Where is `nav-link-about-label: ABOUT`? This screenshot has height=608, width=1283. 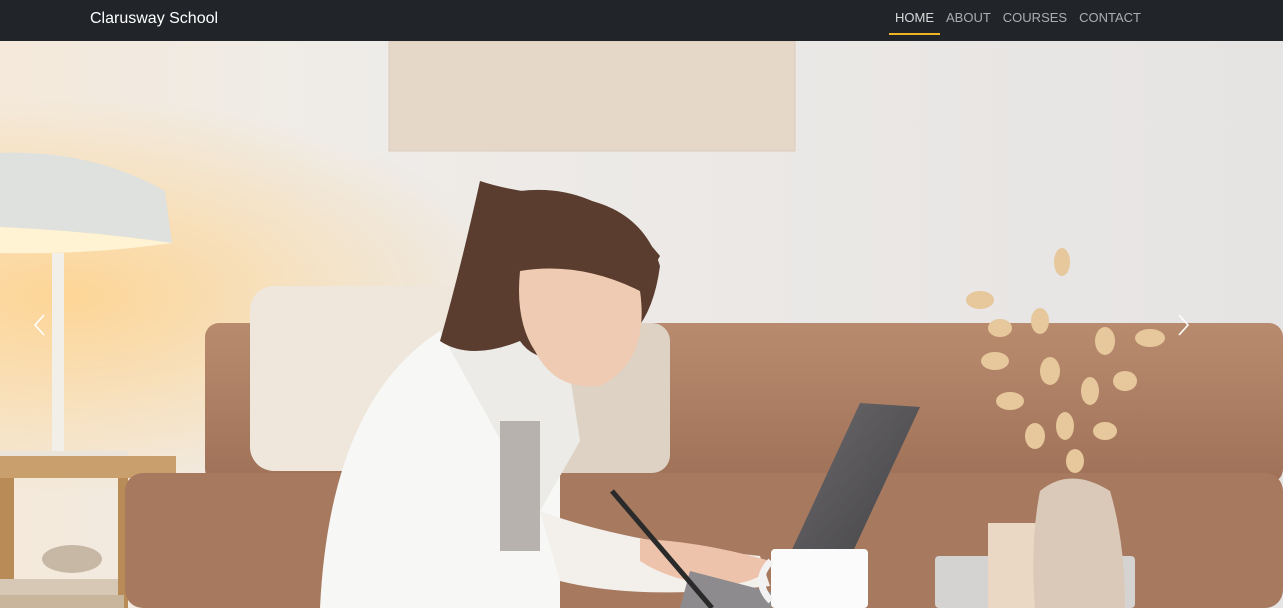 nav-link-about-label: ABOUT is located at coordinates (968, 17).